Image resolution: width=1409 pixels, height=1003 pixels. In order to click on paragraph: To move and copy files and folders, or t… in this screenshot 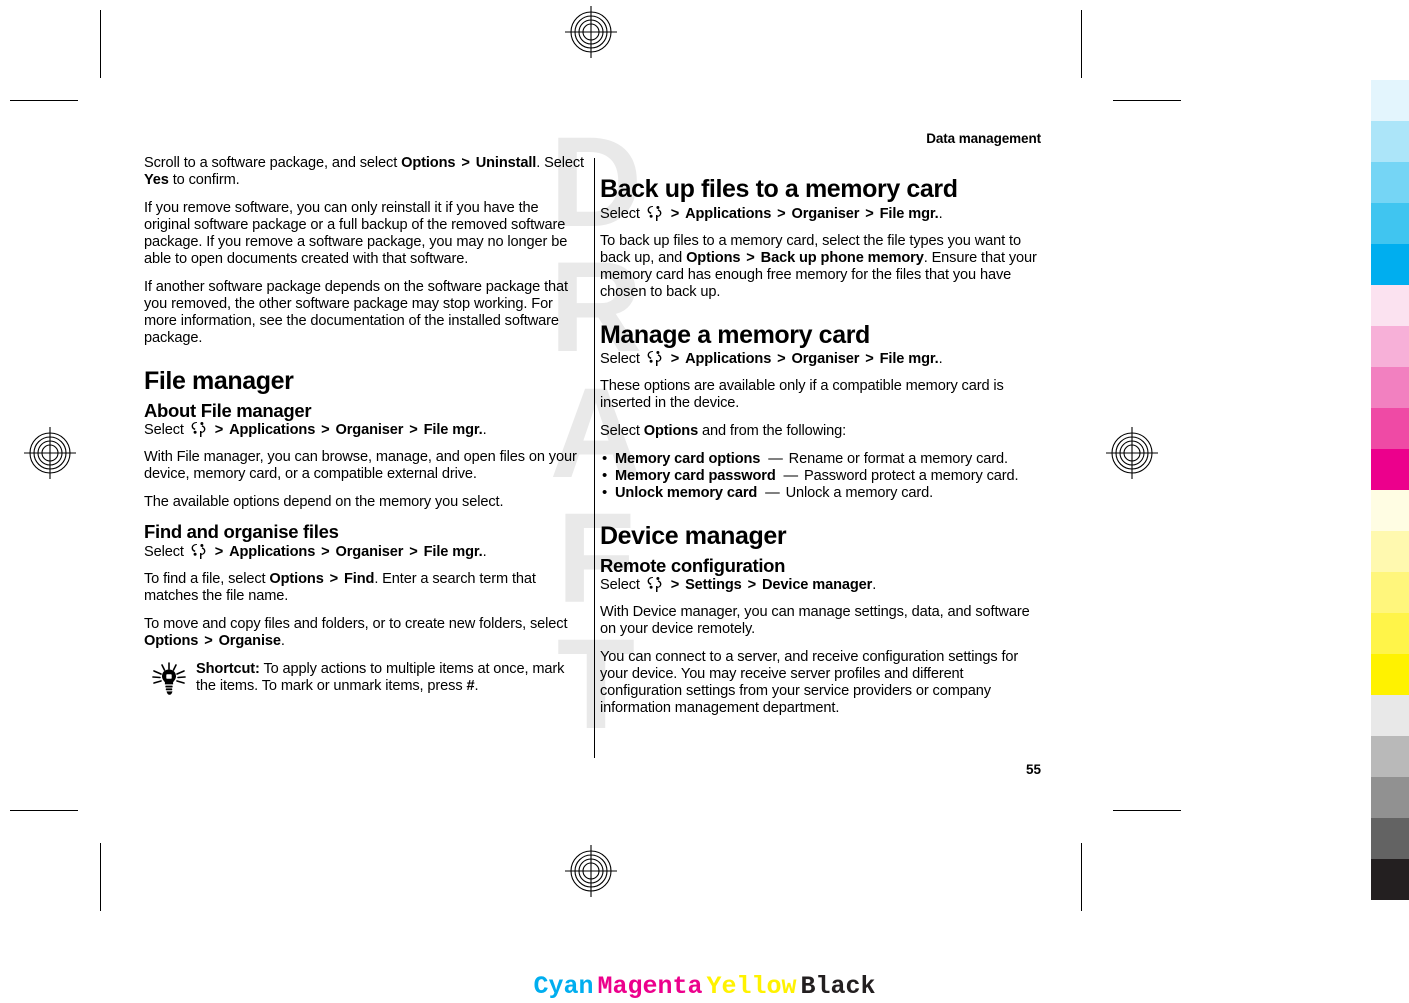, I will do `click(364, 633)`.